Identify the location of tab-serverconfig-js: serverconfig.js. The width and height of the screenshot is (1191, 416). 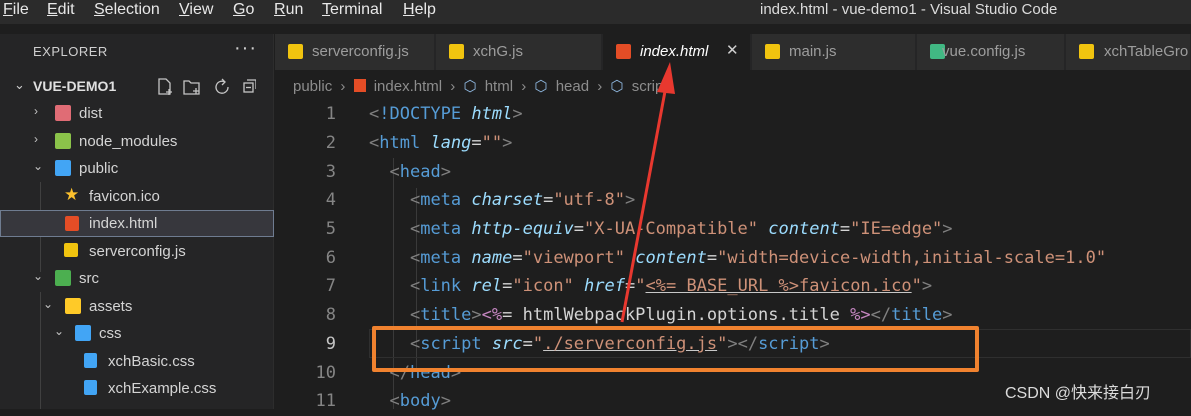
(355, 52).